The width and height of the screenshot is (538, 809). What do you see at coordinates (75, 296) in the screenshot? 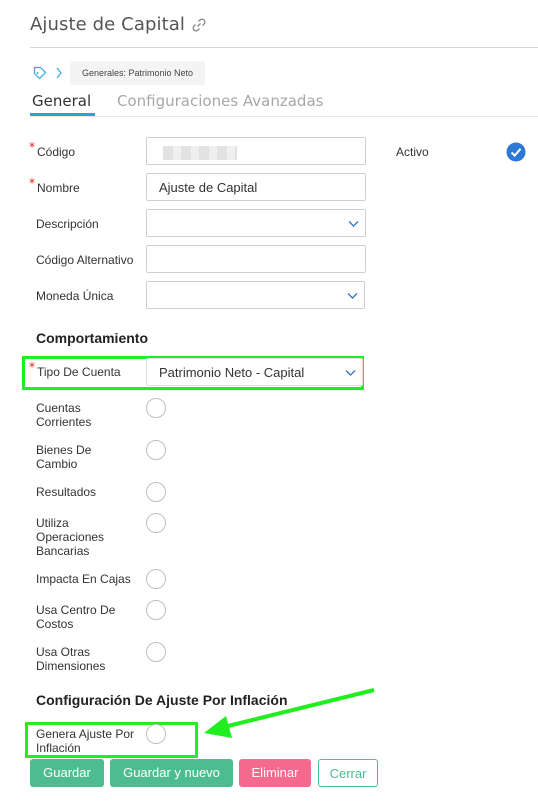
I see `moneda-label: Moneda Única` at bounding box center [75, 296].